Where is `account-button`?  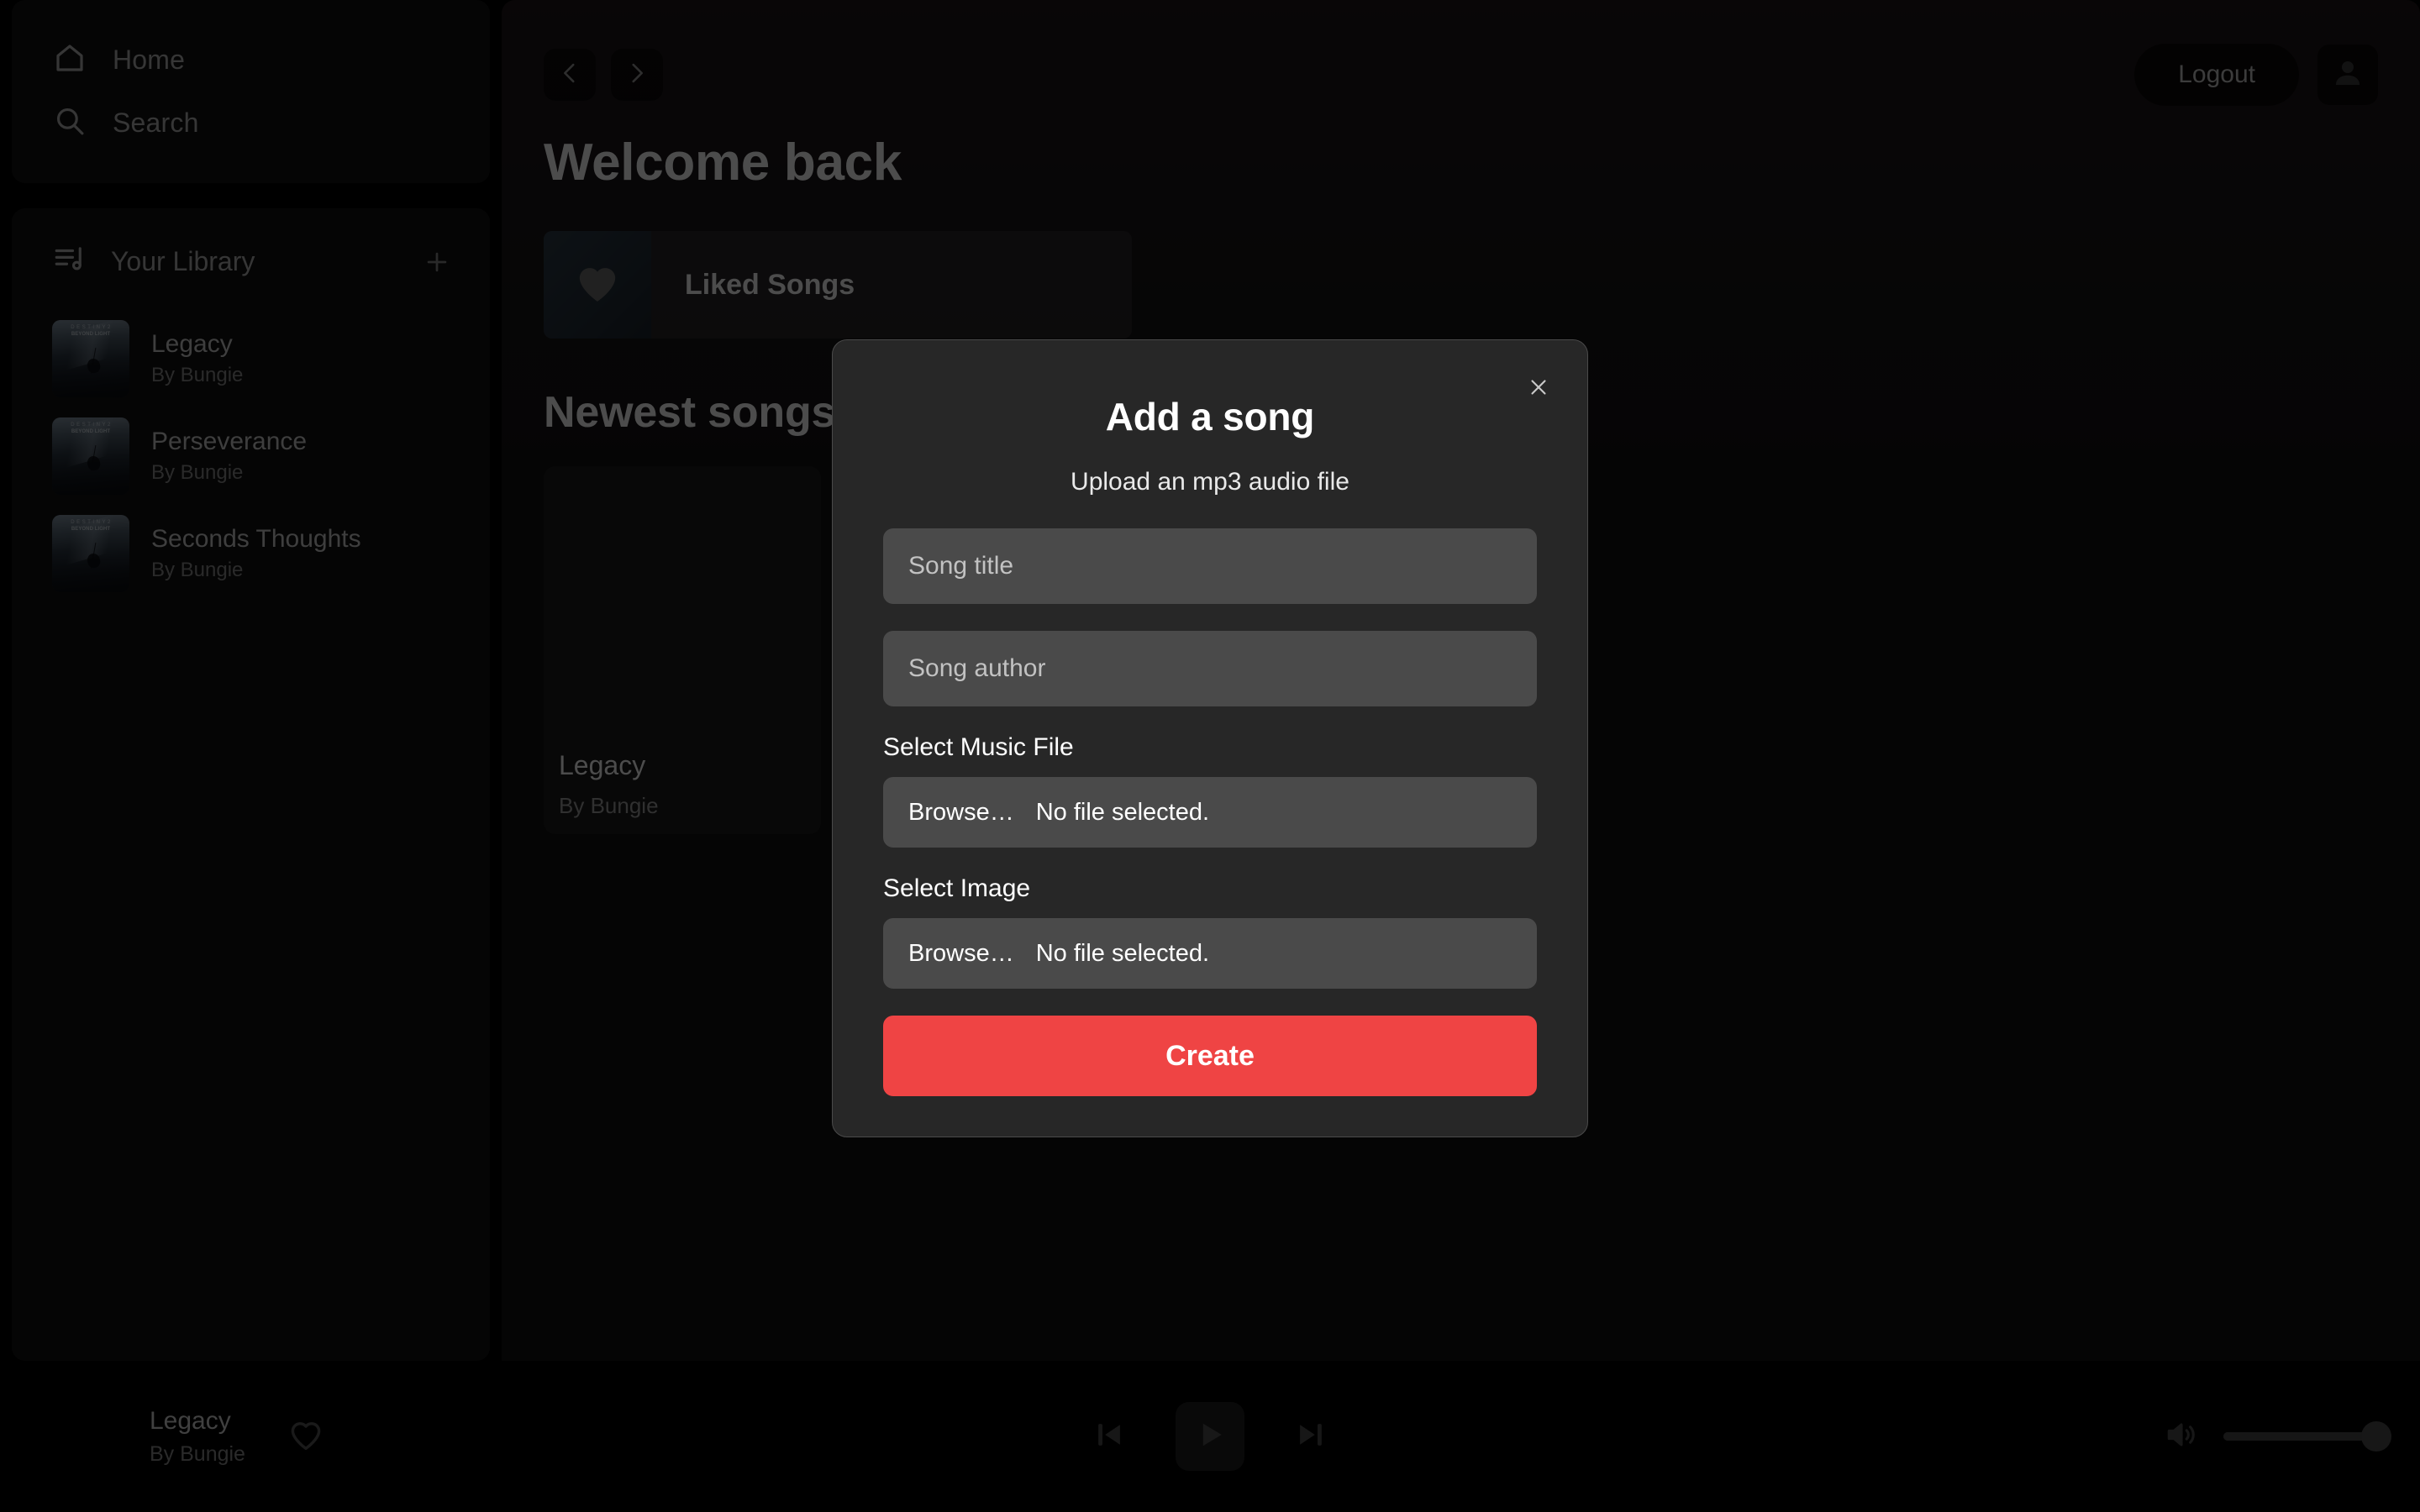
account-button is located at coordinates (2347, 75).